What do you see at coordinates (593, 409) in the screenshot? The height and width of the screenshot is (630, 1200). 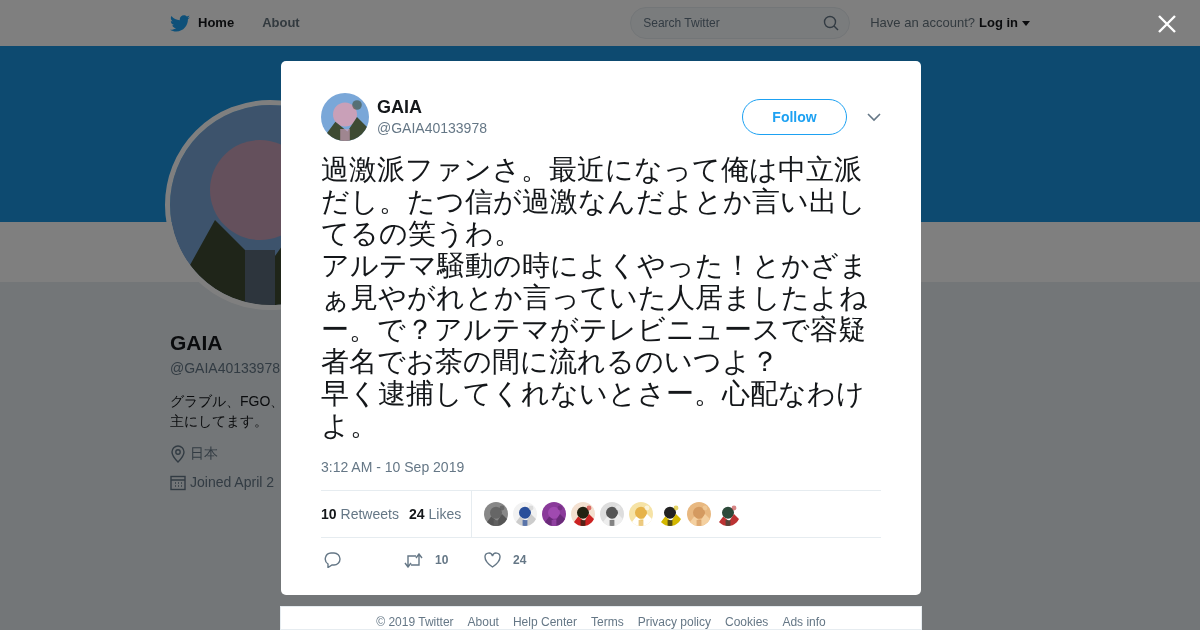 I see `tweet-text: 早く逮捕してくれないとさー。心配なわけよ。` at bounding box center [593, 409].